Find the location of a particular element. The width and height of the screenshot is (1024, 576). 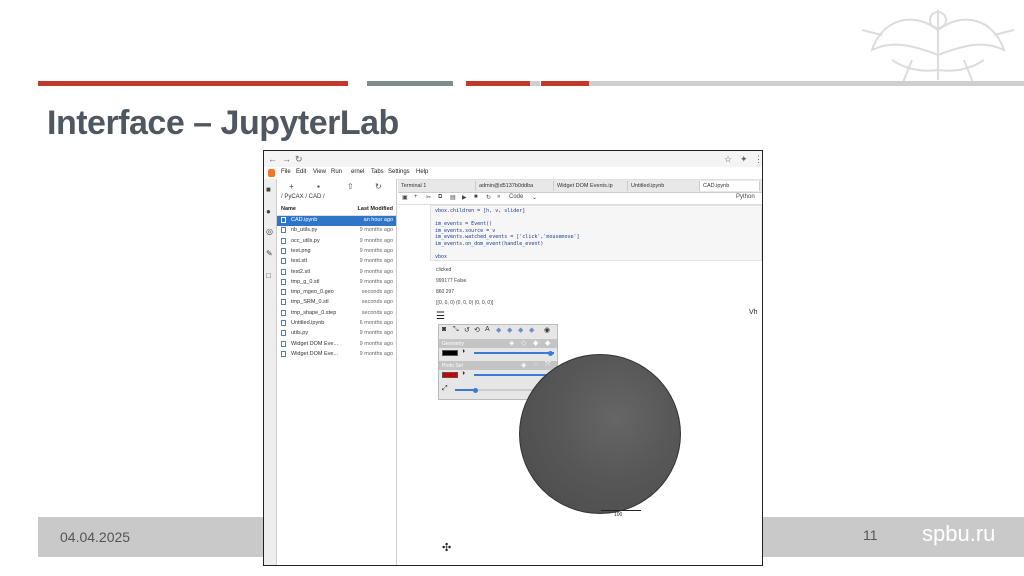

geometry-section-header: Geometry ◈ ◇ ◆ ◆ is located at coordinates (498, 343).